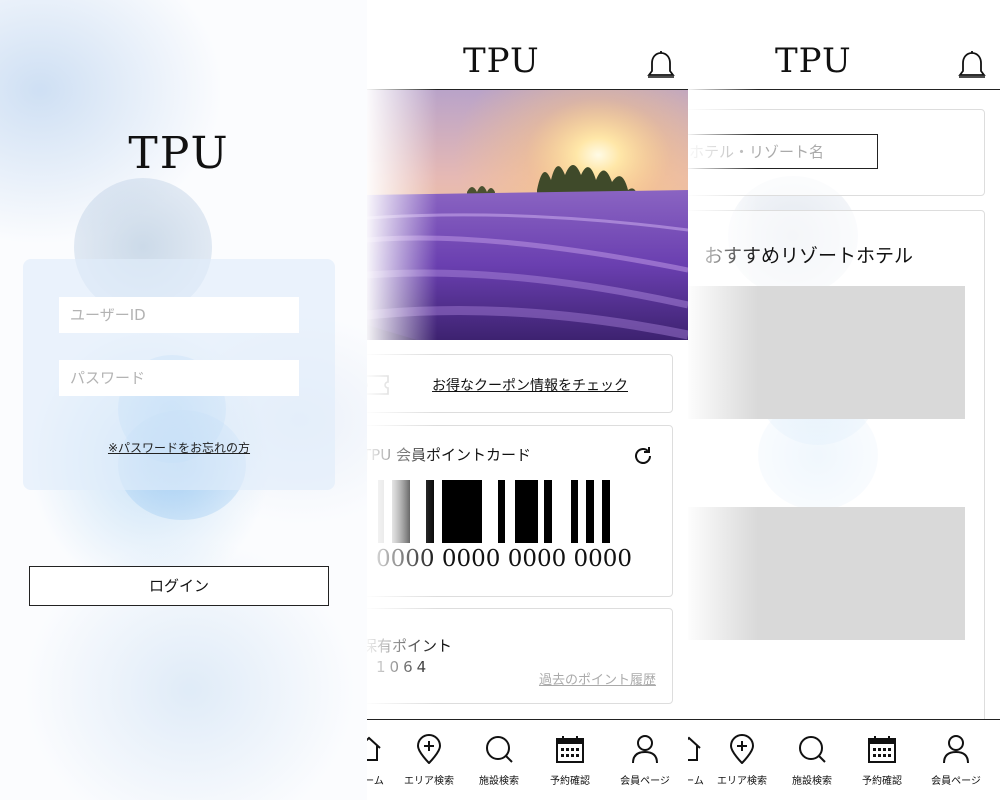  Describe the element at coordinates (844, 89) in the screenshot. I see `header-divider` at that location.